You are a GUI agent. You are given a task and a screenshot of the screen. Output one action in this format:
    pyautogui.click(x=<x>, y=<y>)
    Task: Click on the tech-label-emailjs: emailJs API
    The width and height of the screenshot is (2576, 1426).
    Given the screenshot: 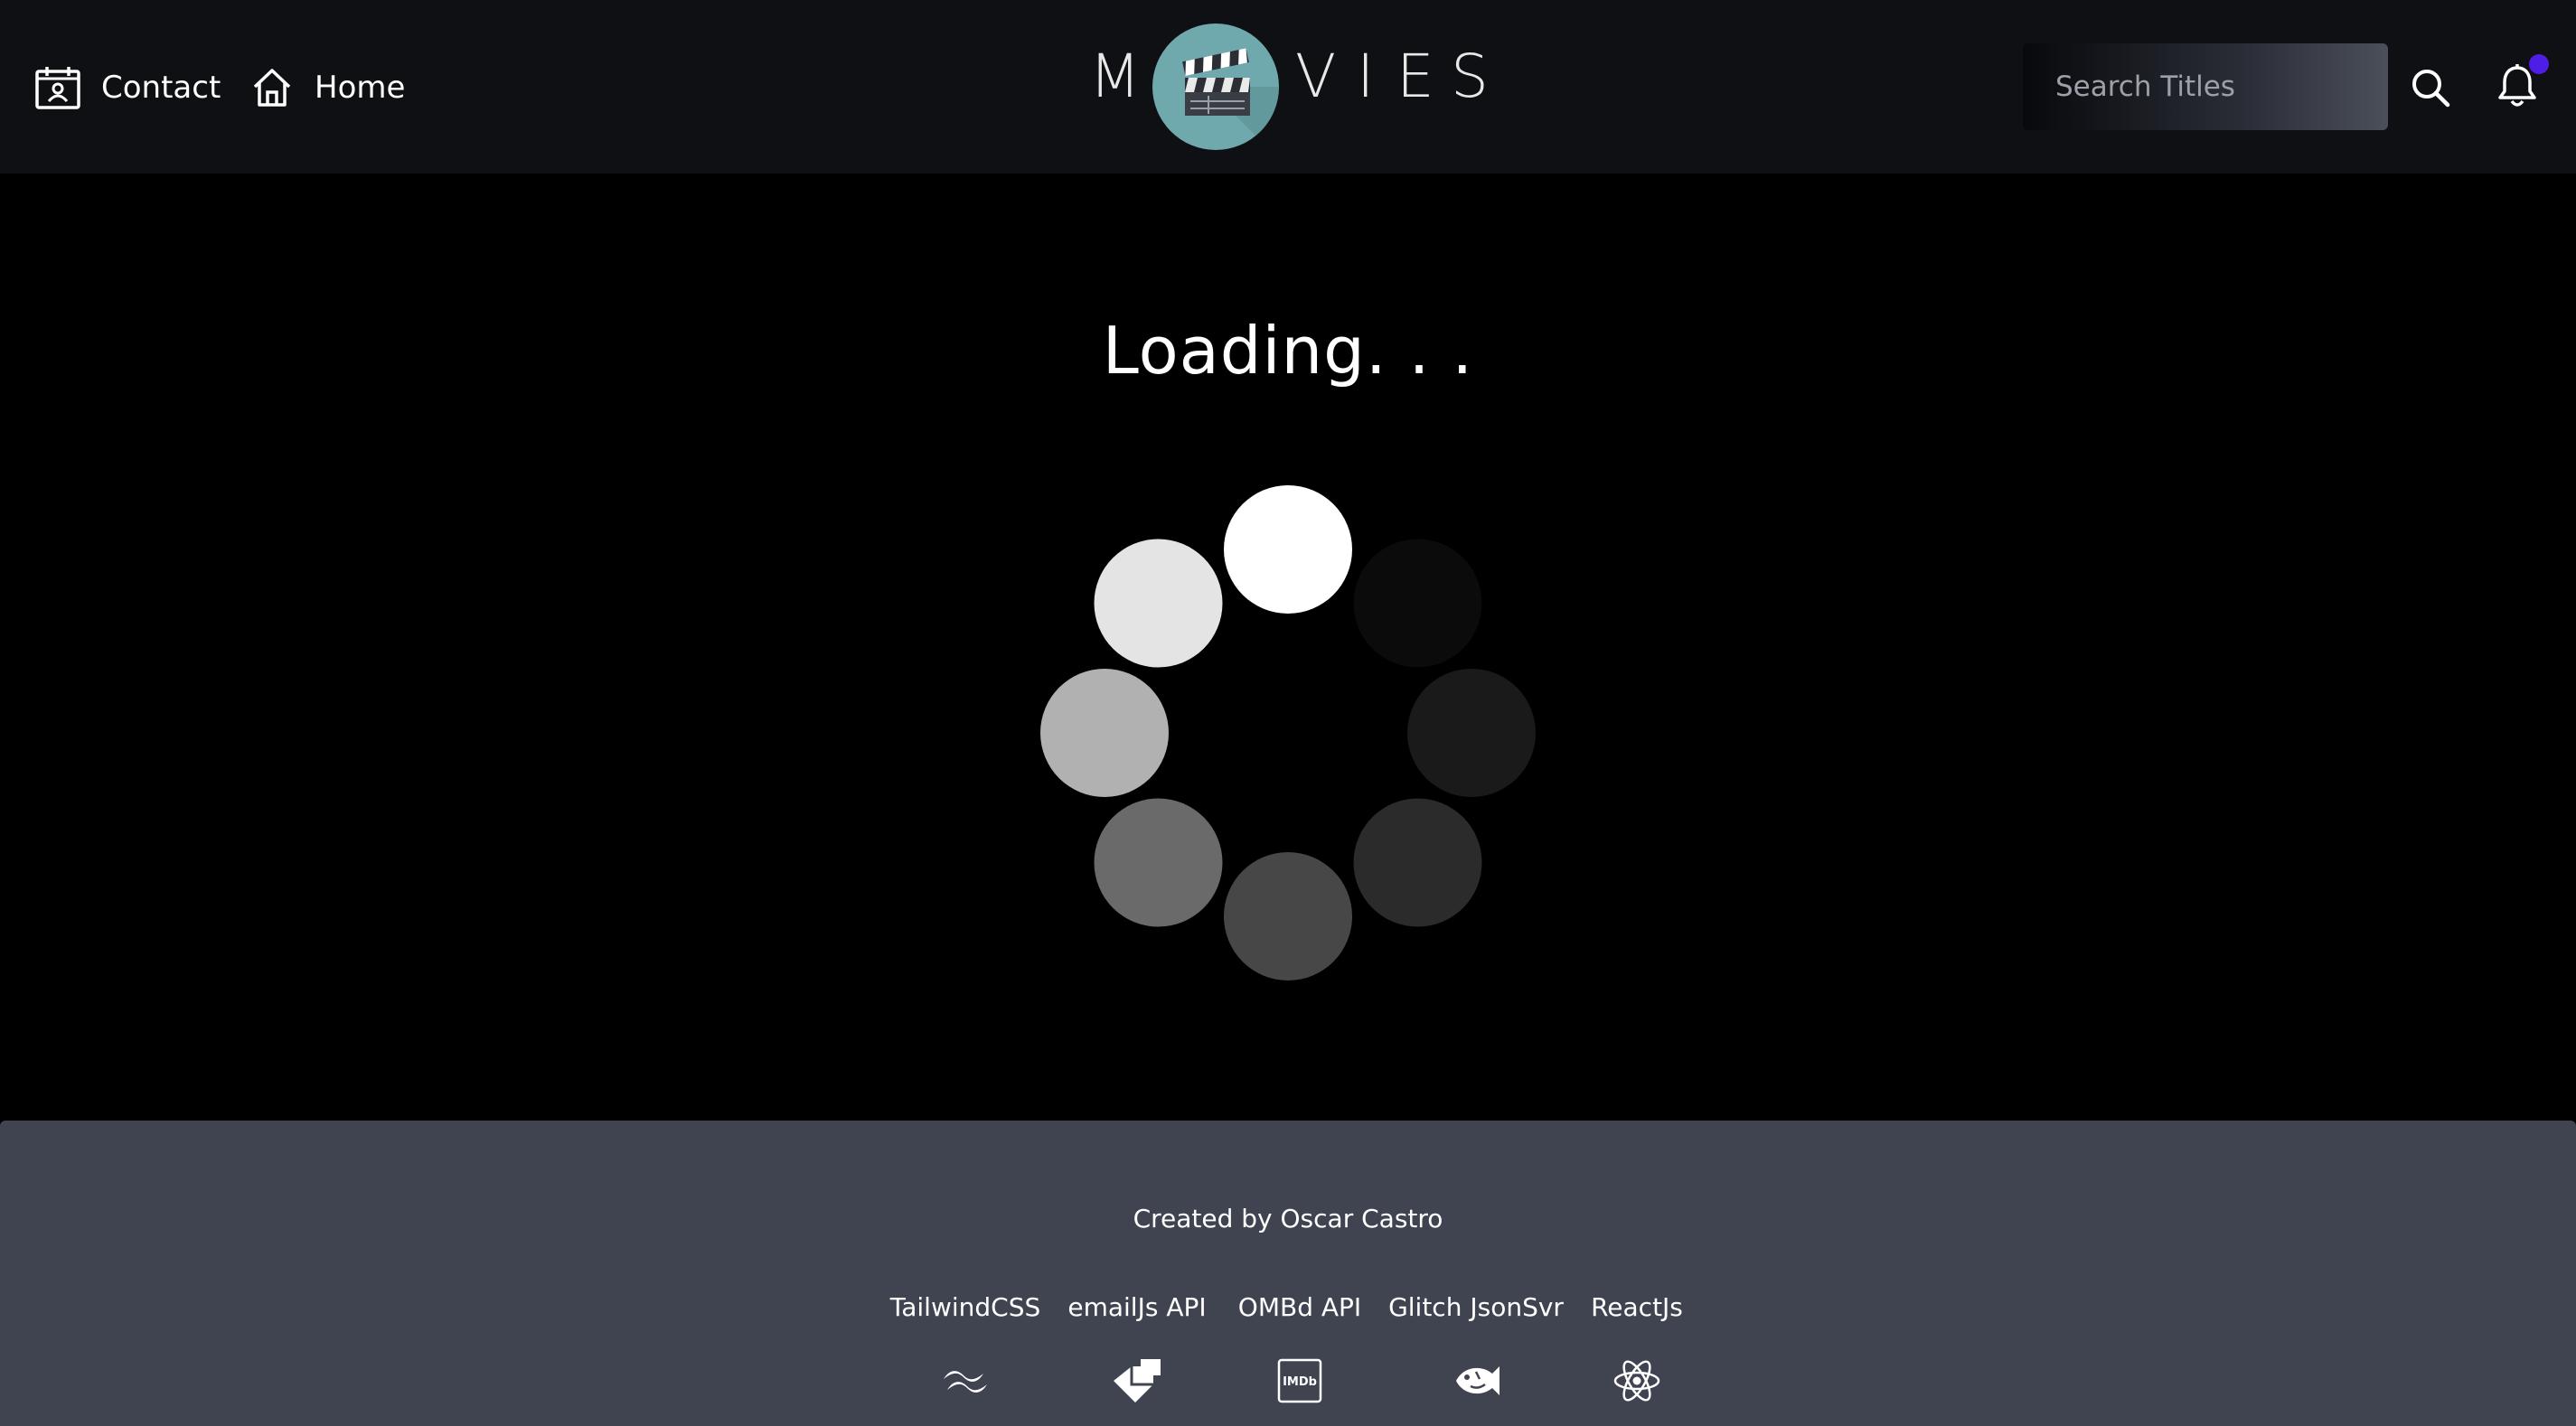 What is the action you would take?
    pyautogui.click(x=1137, y=1307)
    